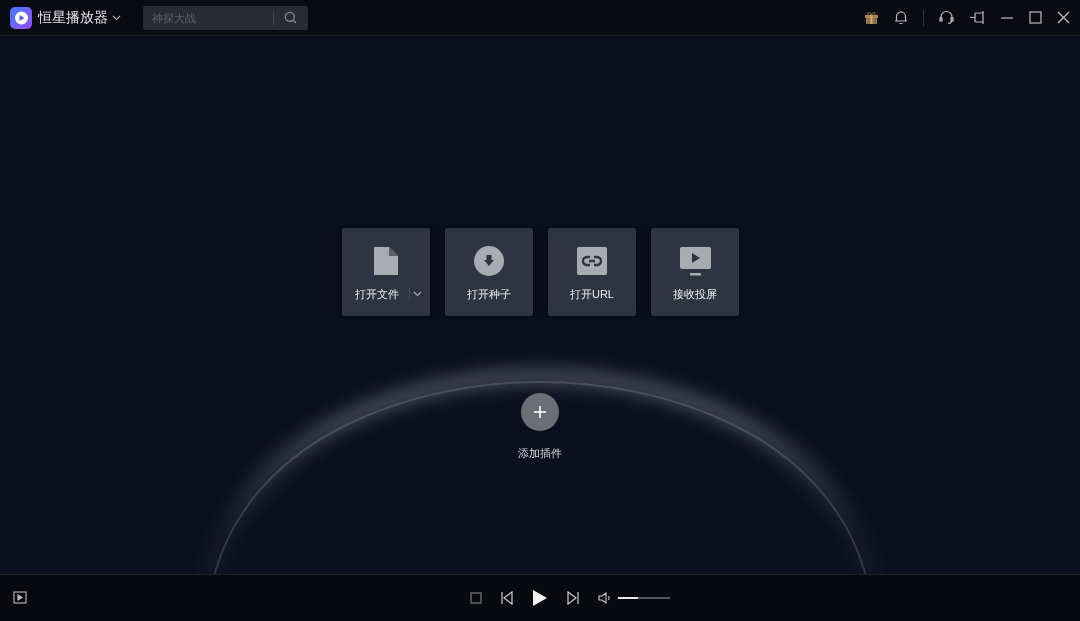  Describe the element at coordinates (21, 17) in the screenshot. I see `app-logo-icon` at that location.